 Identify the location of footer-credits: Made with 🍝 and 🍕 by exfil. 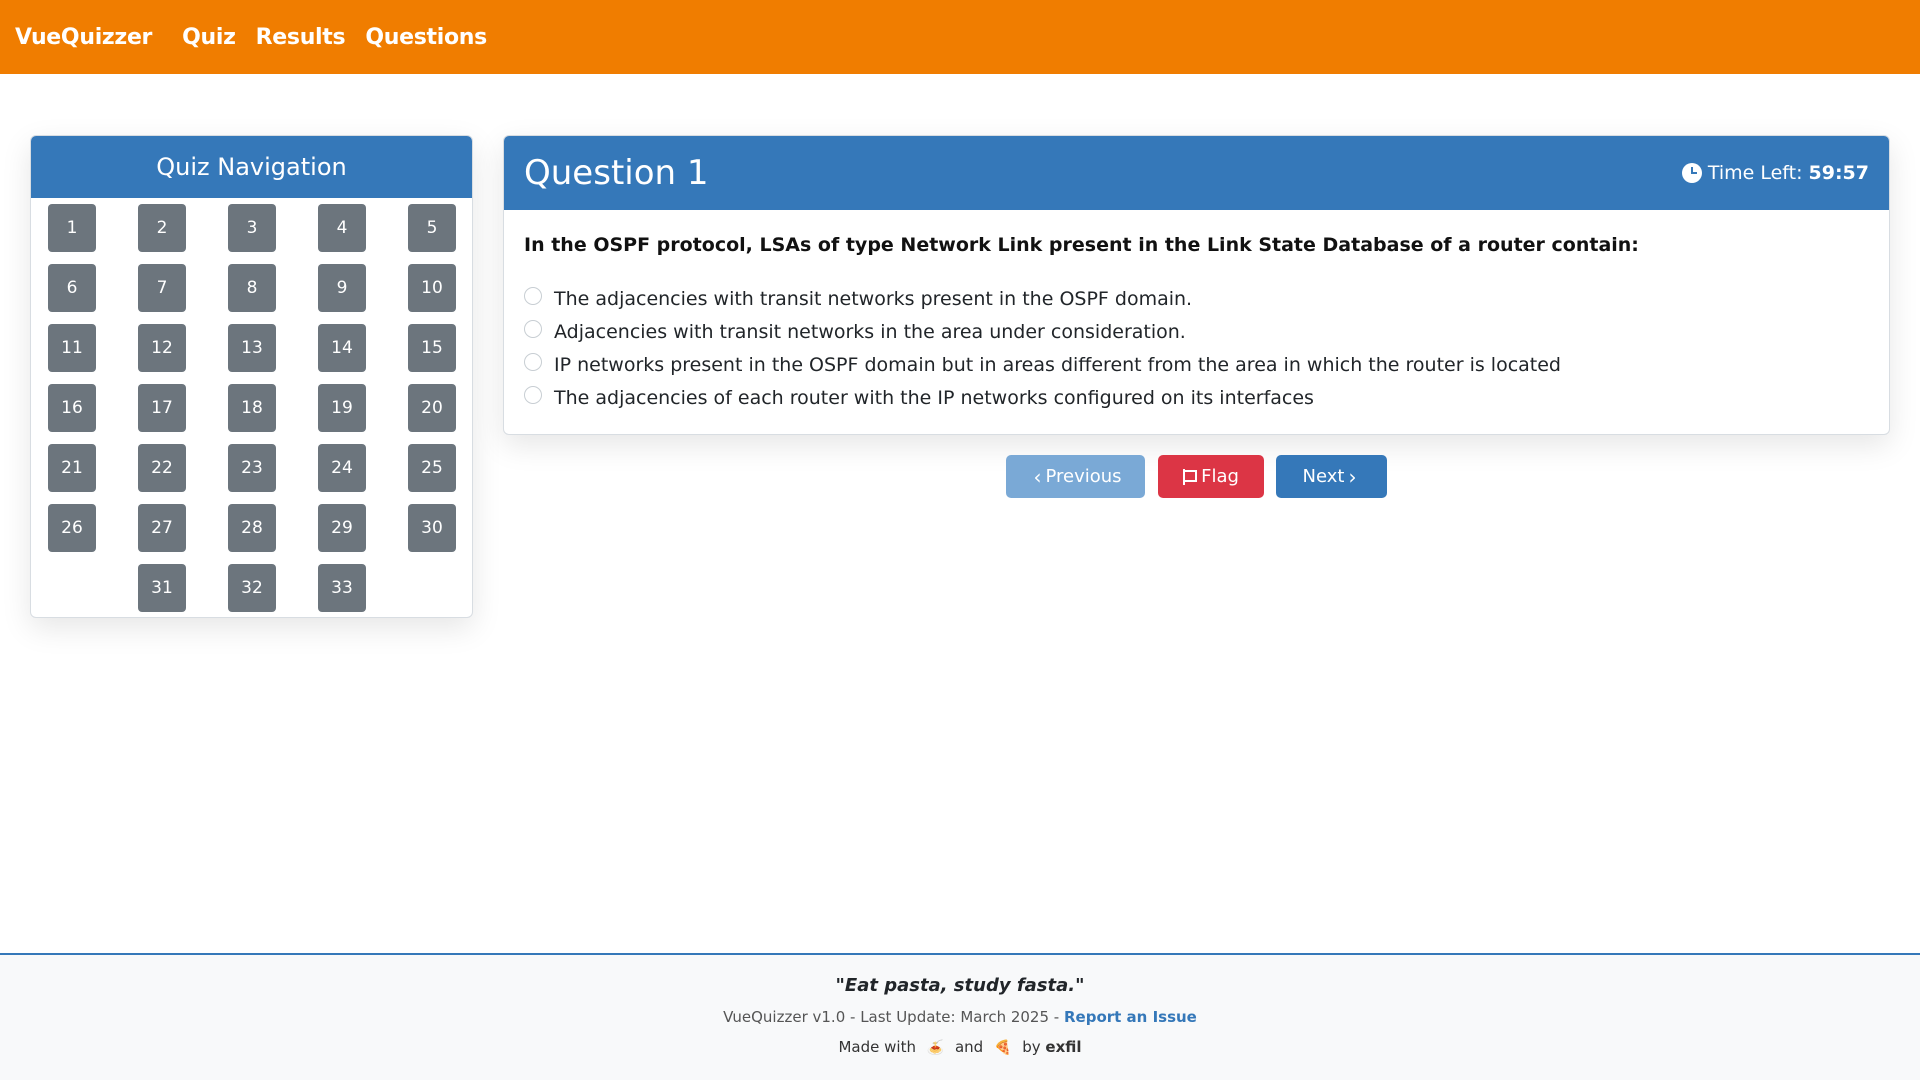
(960, 1047).